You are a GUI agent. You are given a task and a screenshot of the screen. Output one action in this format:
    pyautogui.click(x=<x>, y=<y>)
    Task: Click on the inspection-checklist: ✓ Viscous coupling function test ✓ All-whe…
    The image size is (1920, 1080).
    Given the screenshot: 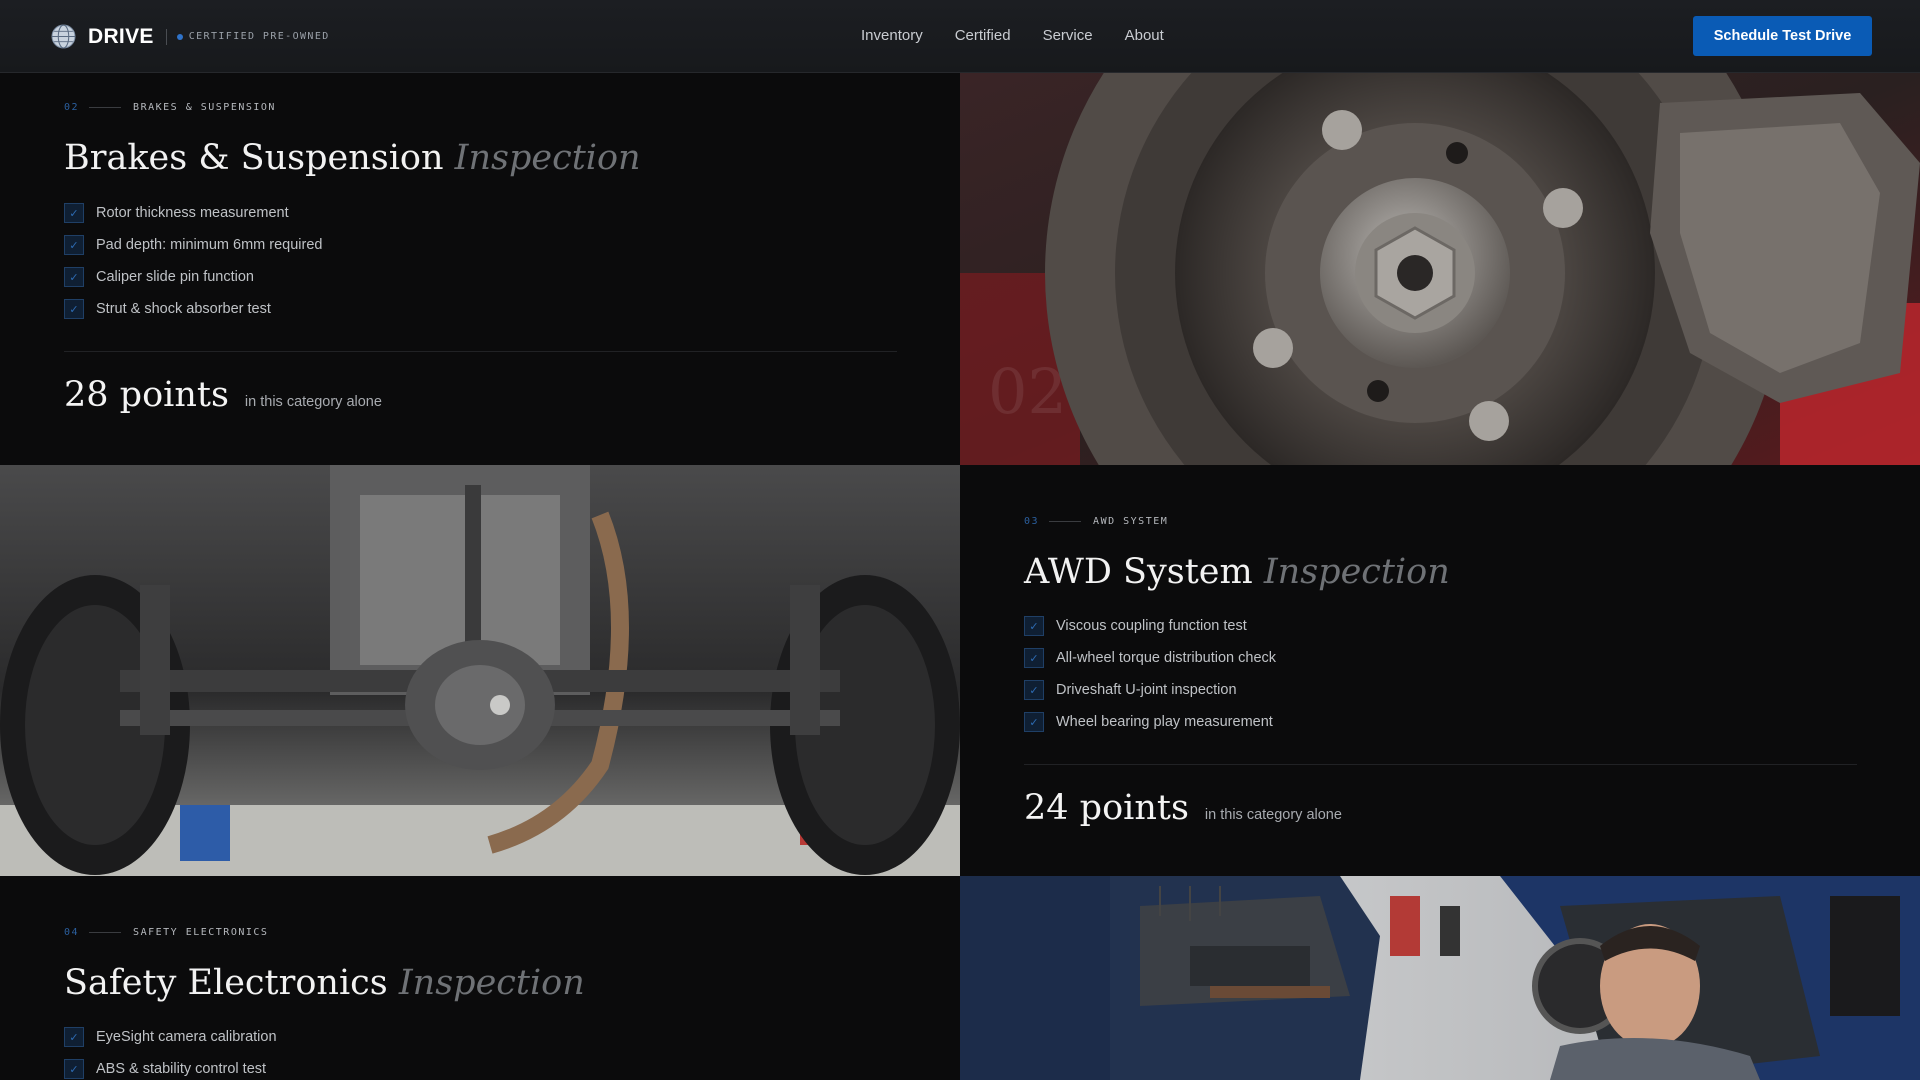 What is the action you would take?
    pyautogui.click(x=1150, y=674)
    